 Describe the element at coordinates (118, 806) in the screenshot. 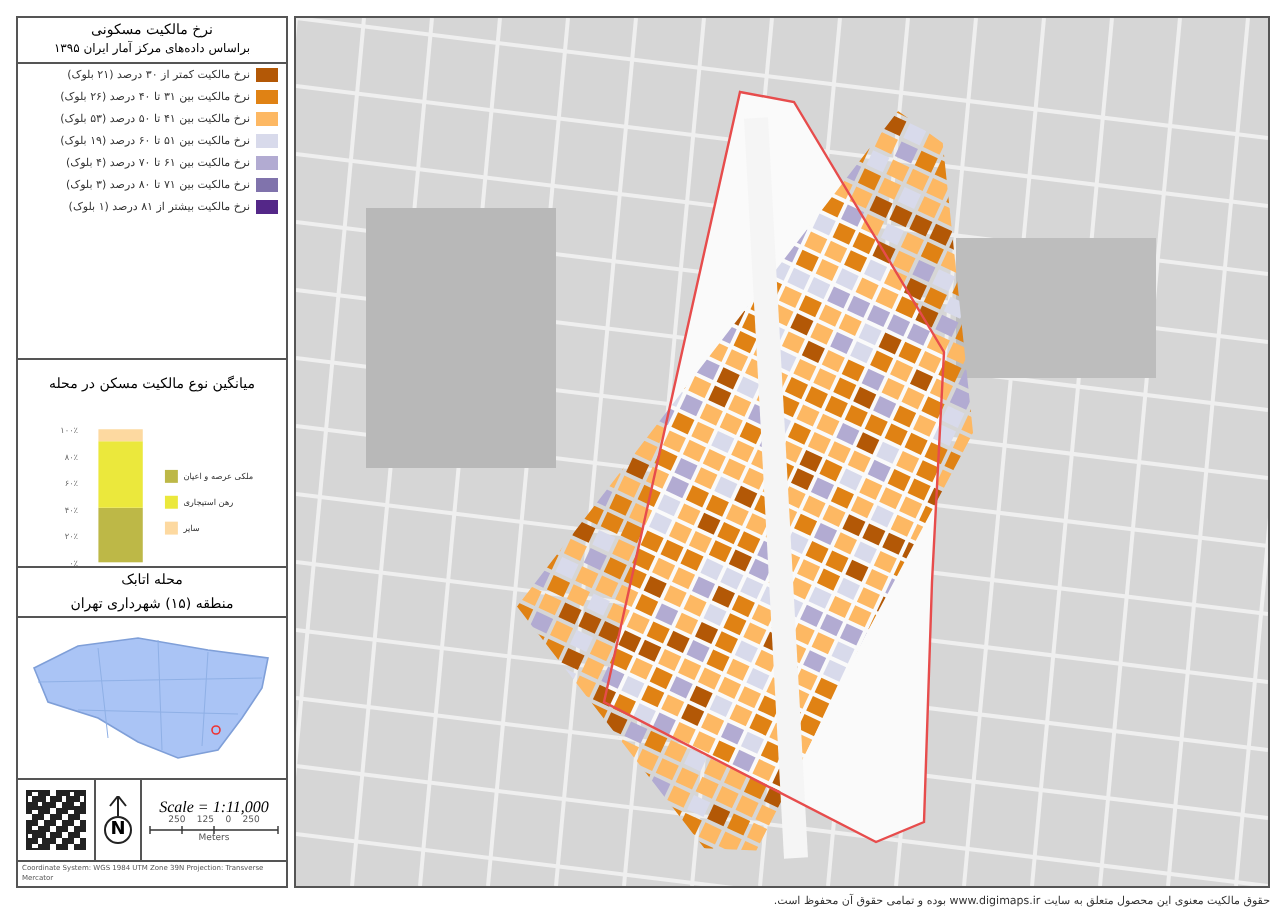

I see `north-arrow-icon` at that location.